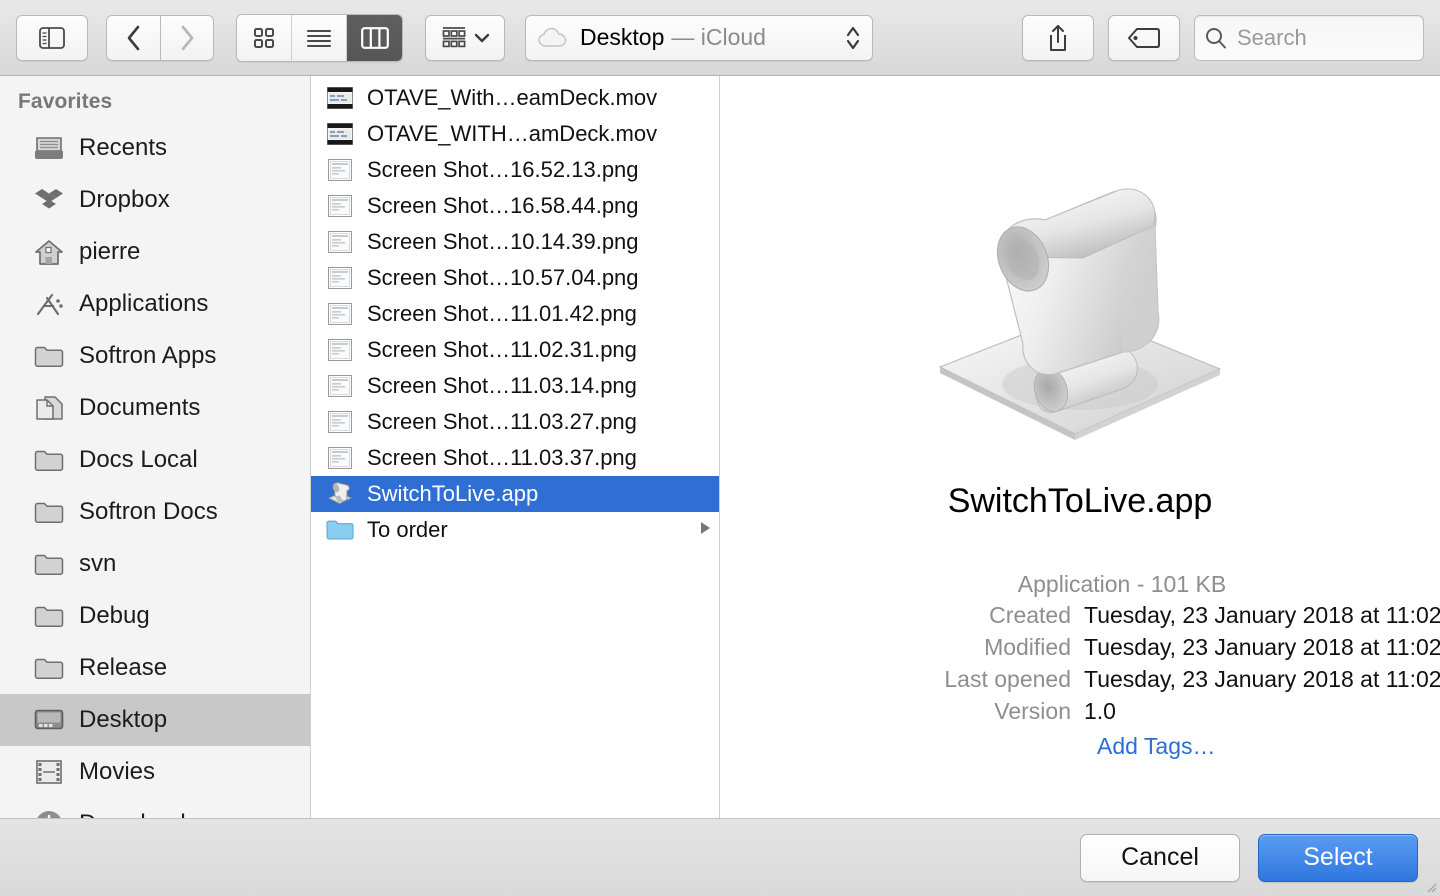 This screenshot has height=896, width=1440. I want to click on sidebar-item-label: Desktop, so click(123, 719).